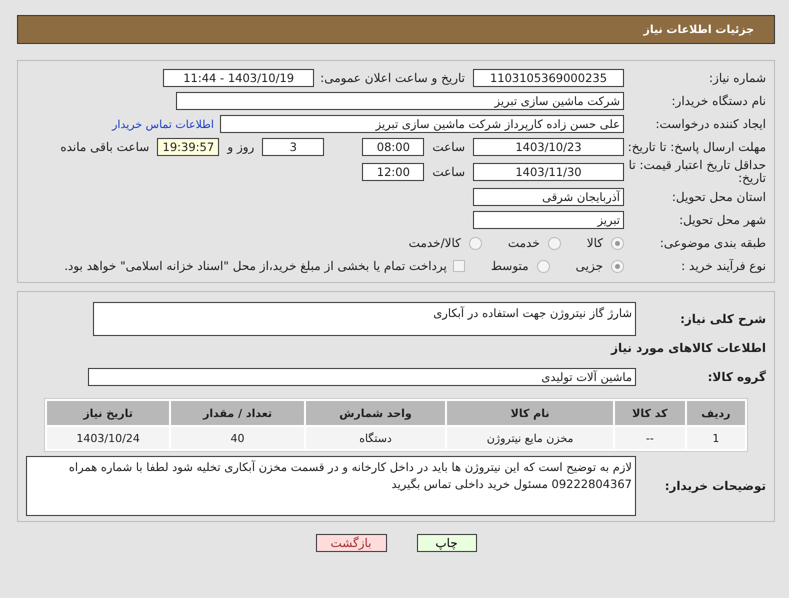  I want to click on deadline-date-field: 1403/10/23, so click(548, 147).